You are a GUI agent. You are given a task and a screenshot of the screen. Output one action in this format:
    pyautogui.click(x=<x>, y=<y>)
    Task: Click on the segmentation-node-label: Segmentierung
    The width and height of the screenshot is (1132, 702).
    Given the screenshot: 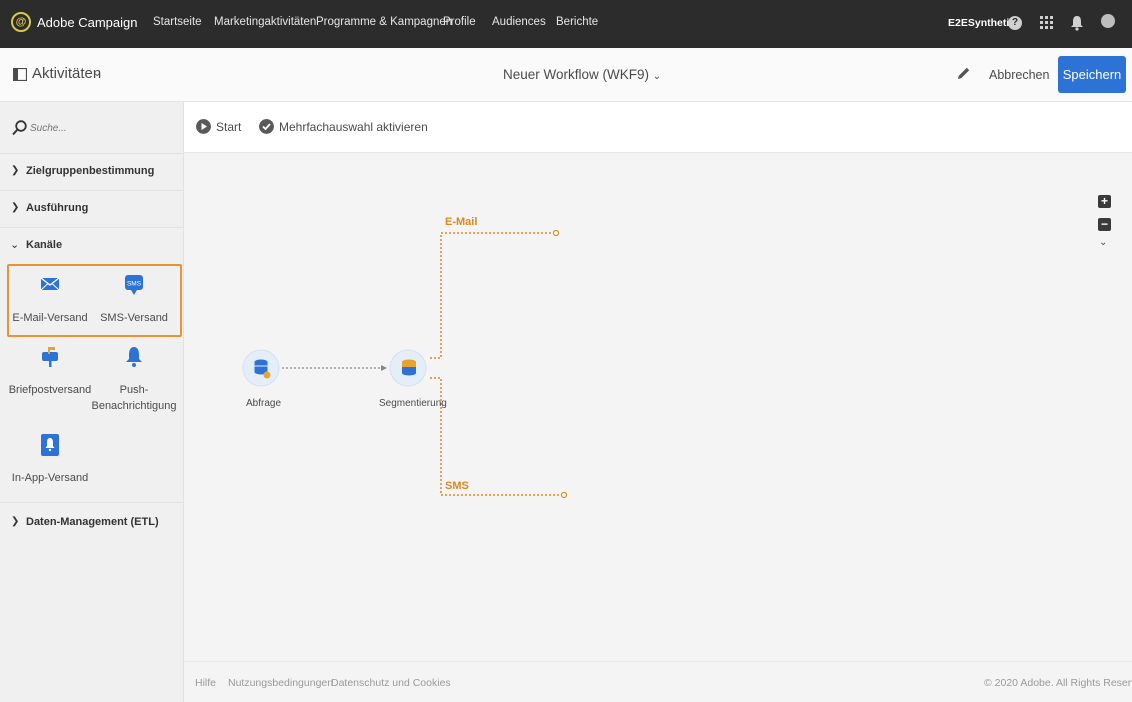 What is the action you would take?
    pyautogui.click(x=413, y=403)
    